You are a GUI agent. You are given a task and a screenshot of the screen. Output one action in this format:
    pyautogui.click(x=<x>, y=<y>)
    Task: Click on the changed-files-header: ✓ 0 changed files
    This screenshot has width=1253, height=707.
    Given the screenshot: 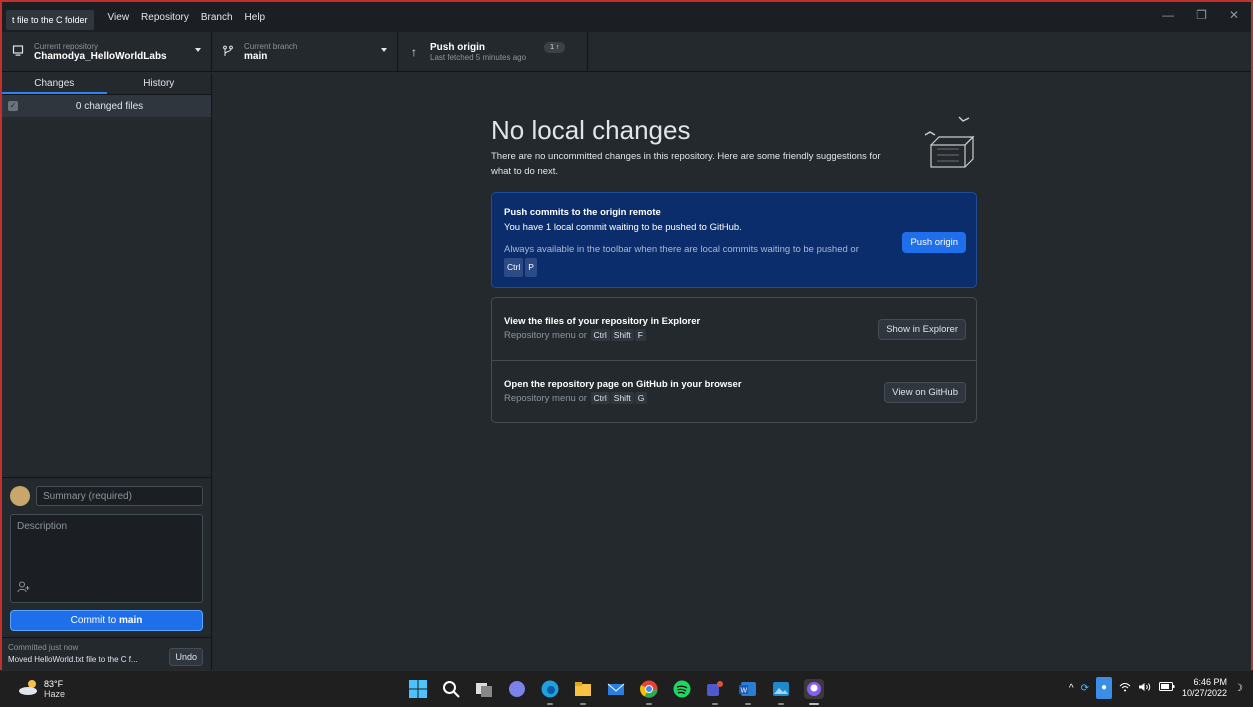 What is the action you would take?
    pyautogui.click(x=106, y=106)
    